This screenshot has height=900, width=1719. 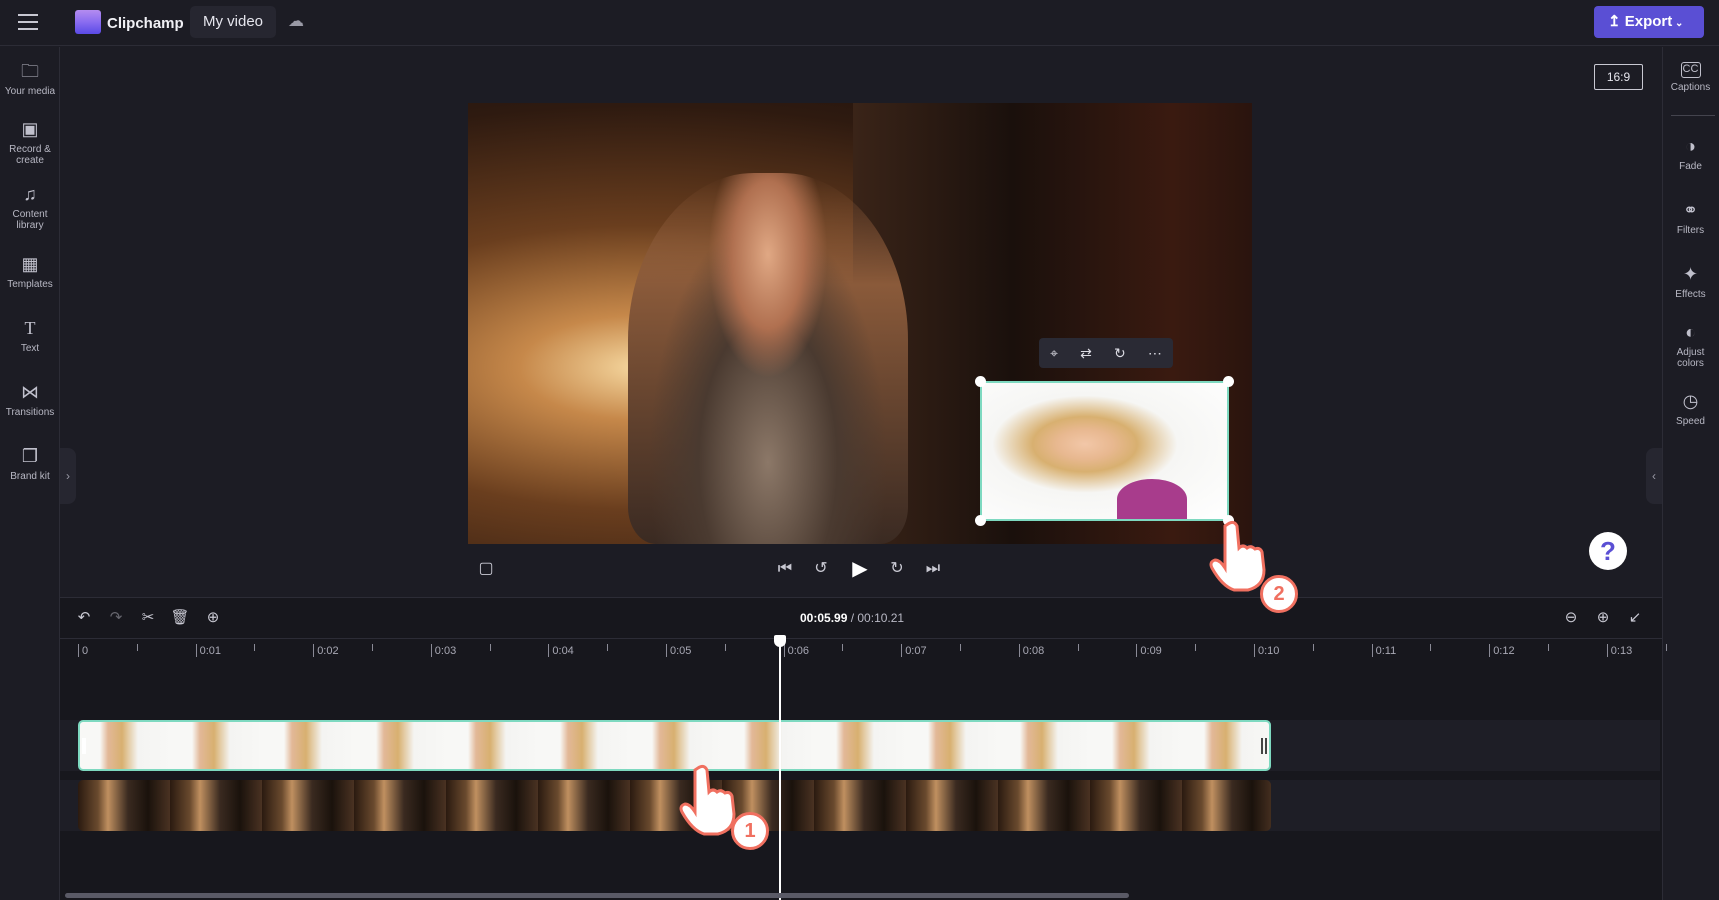 I want to click on crop-icon: ⌖, so click(x=1054, y=353).